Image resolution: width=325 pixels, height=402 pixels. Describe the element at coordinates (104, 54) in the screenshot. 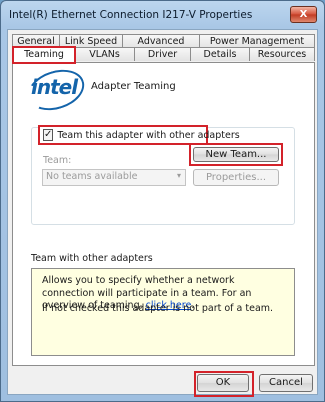

I see `tab-vlans: VLANs` at that location.